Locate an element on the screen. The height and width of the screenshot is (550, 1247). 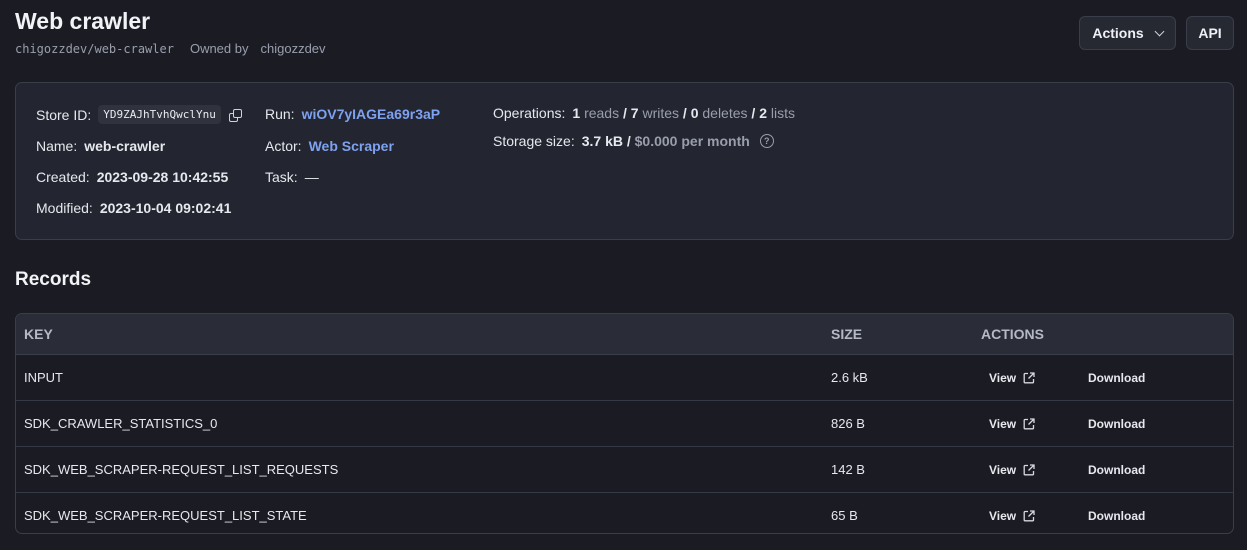
deletes-count: 0 is located at coordinates (694, 113).